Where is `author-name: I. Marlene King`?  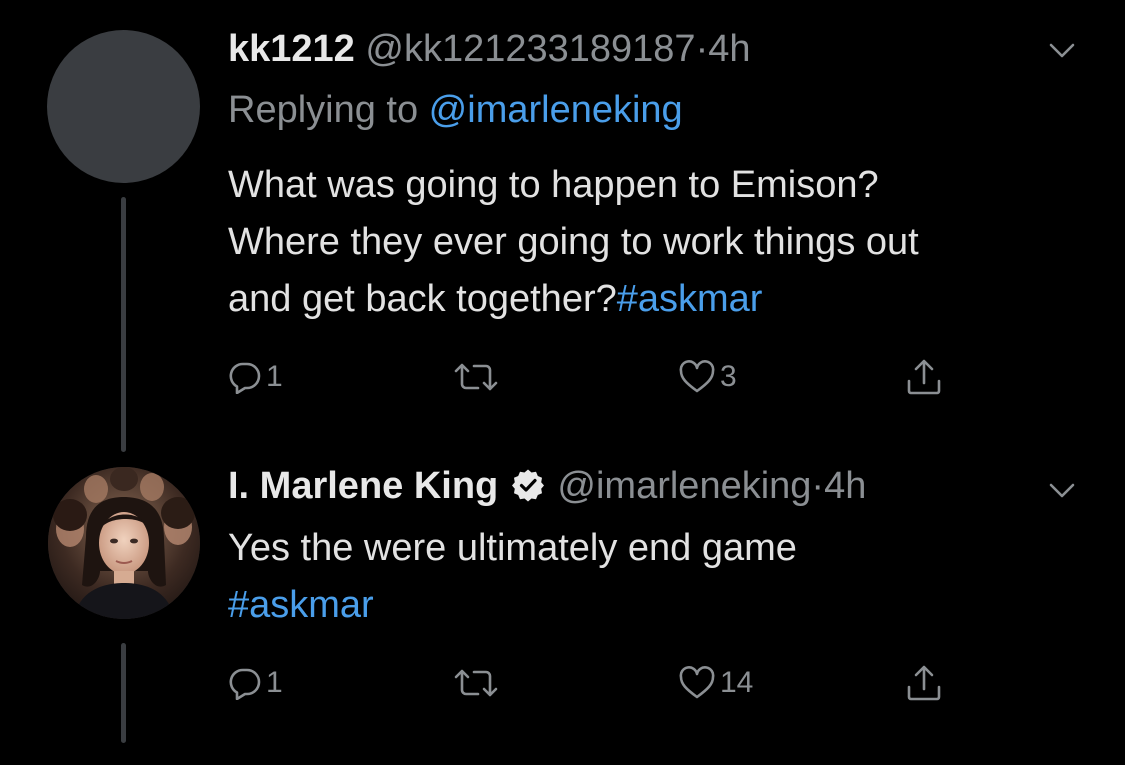 author-name: I. Marlene King is located at coordinates (363, 486).